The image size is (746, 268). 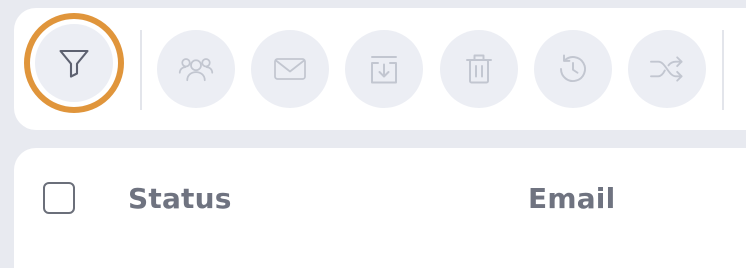 I want to click on toolbar-divider, so click(x=141, y=70).